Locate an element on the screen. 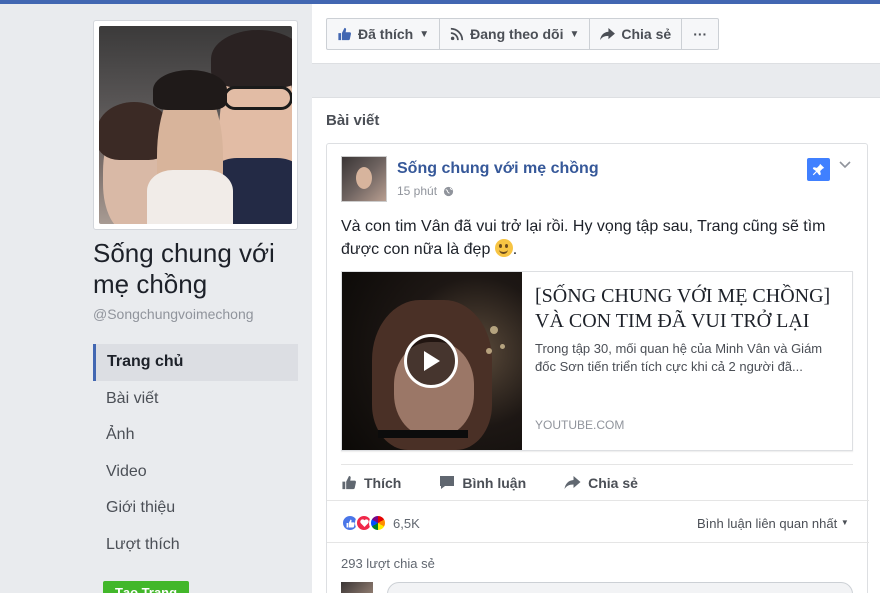 The height and width of the screenshot is (593, 880). share-count: 293 lượt chia sẻ is located at coordinates (388, 563).